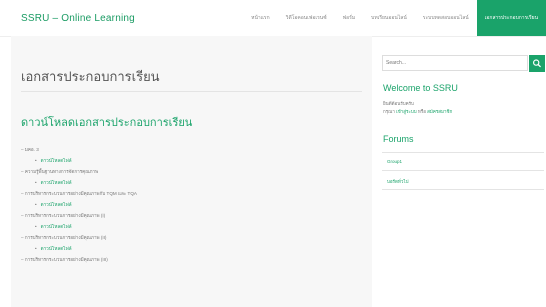  Describe the element at coordinates (420, 88) in the screenshot. I see `welcome-title: Welcome to SSRU` at that location.